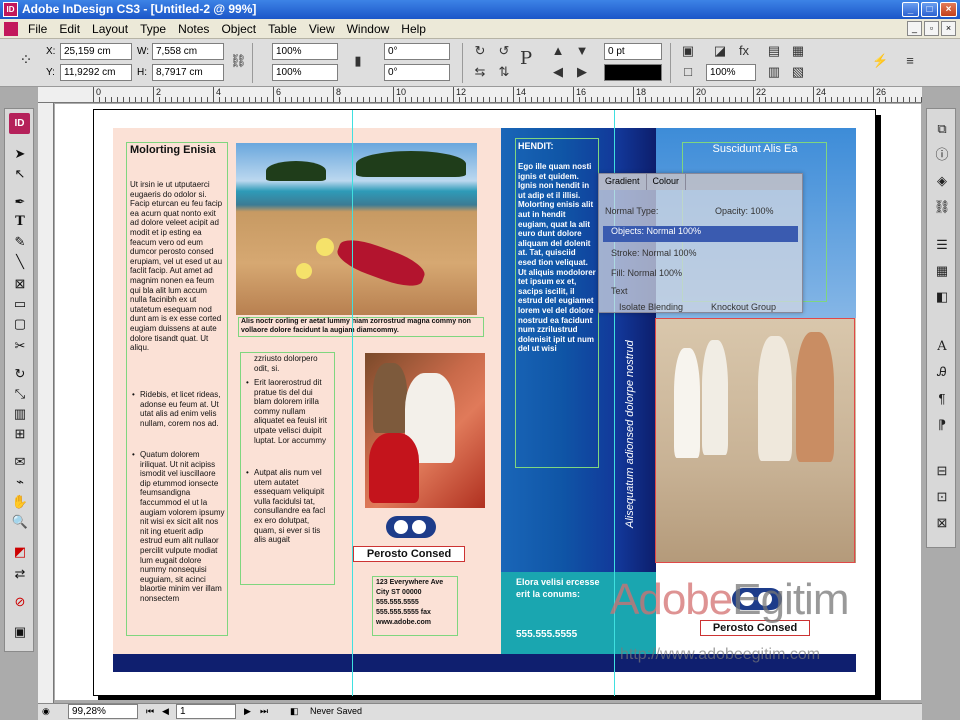 The image size is (960, 720). I want to click on stroke-row: Stroke: Normal 100%, so click(654, 253).